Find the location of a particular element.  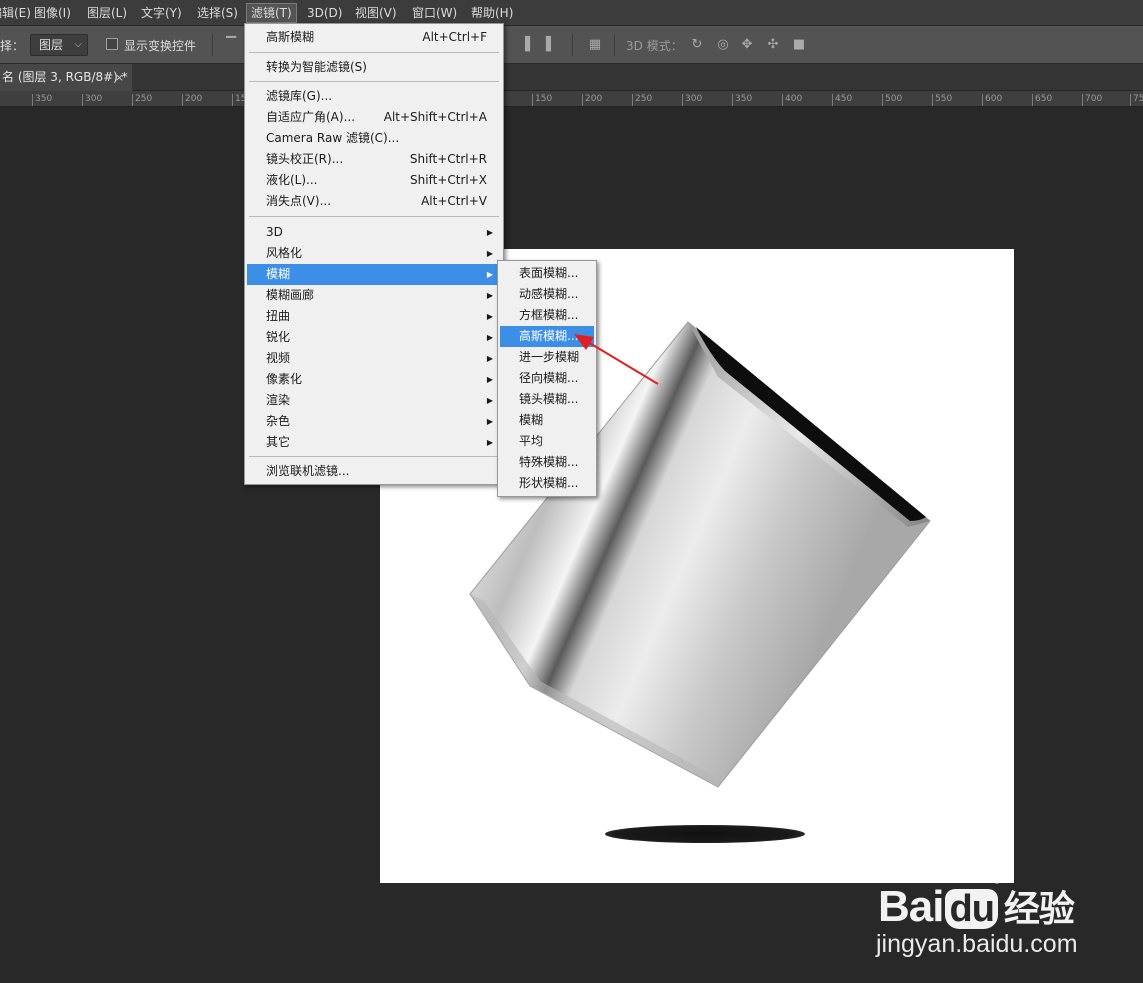

menu-view: 视图(V) is located at coordinates (376, 13).